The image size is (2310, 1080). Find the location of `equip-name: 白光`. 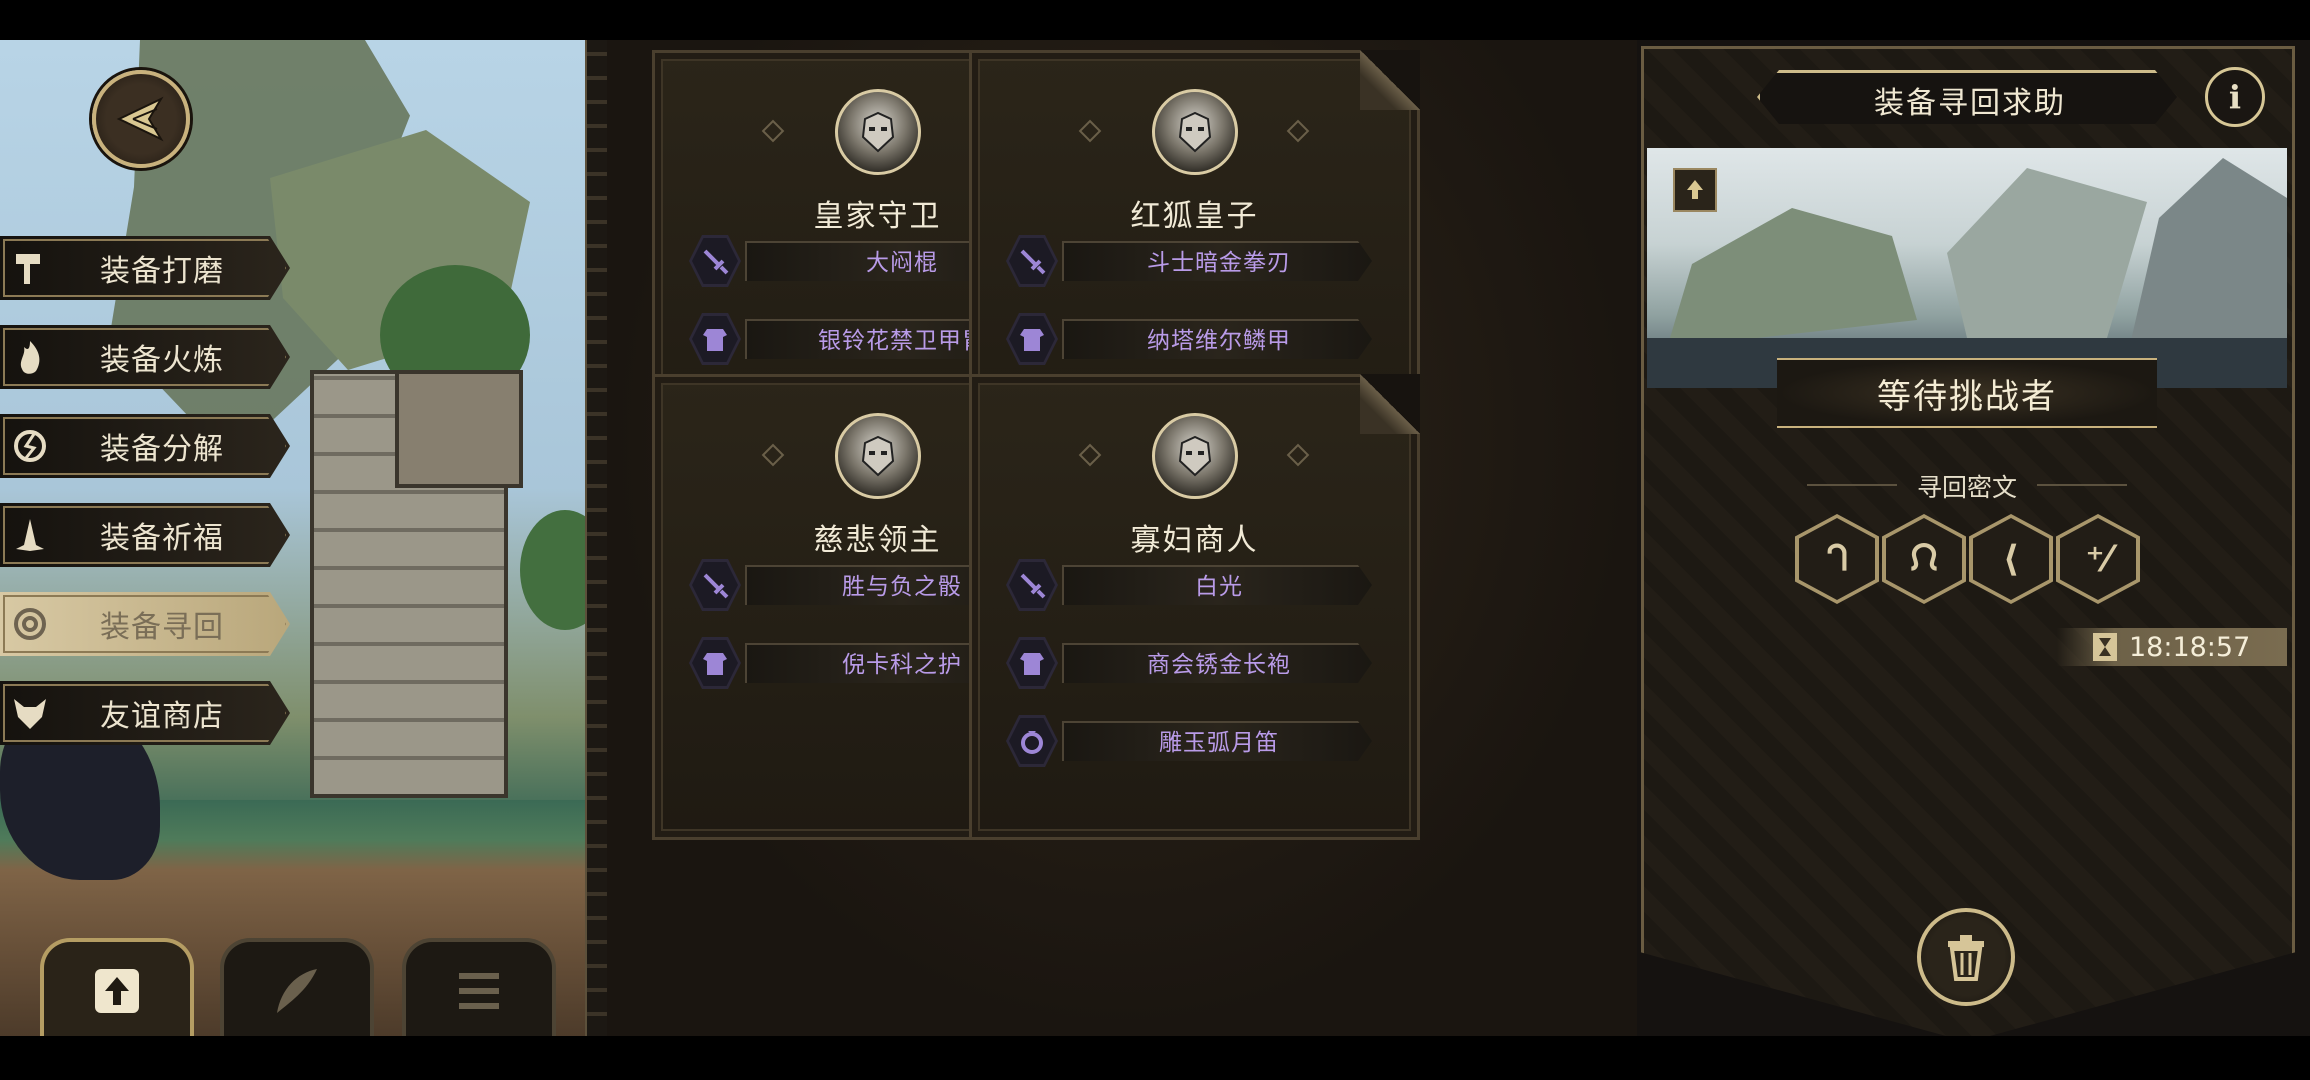

equip-name: 白光 is located at coordinates (1219, 587).